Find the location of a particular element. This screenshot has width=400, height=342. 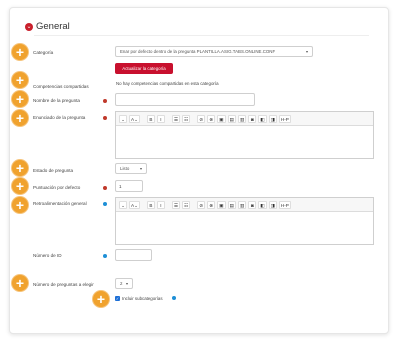

section-title: General is located at coordinates (53, 26).